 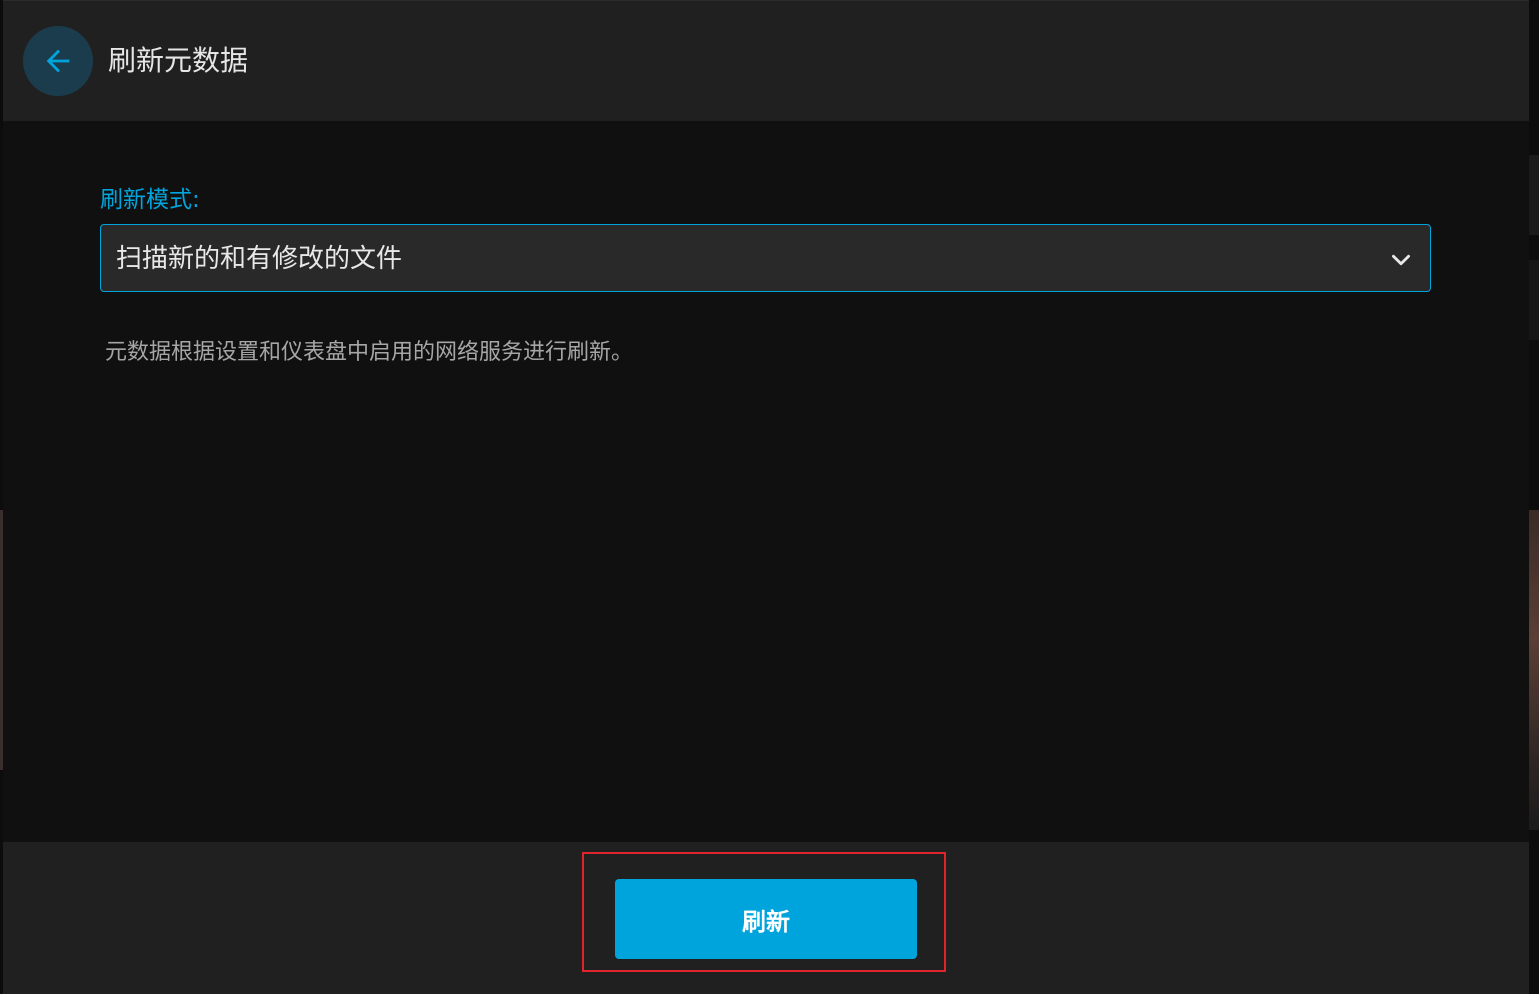 What do you see at coordinates (369, 352) in the screenshot?
I see `refresh-mode-description: 元数据根据设置和仪表盘中启用的网络服务进行刷新。` at bounding box center [369, 352].